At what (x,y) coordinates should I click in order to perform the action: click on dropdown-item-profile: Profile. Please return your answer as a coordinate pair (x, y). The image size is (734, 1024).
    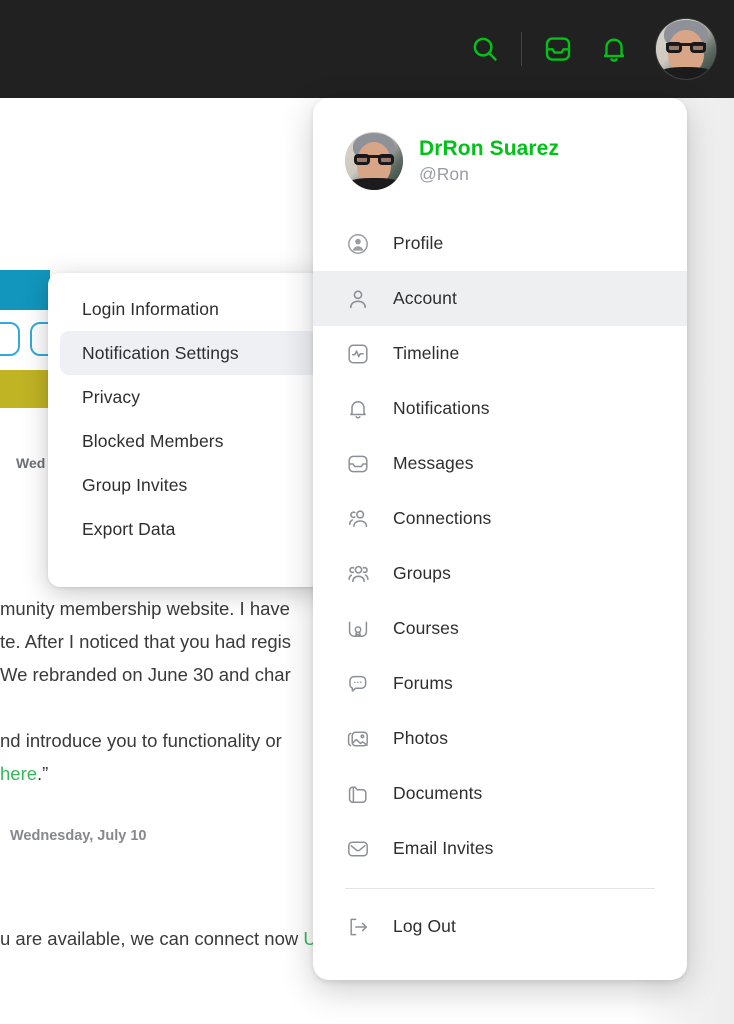
    Looking at the image, I should click on (500, 243).